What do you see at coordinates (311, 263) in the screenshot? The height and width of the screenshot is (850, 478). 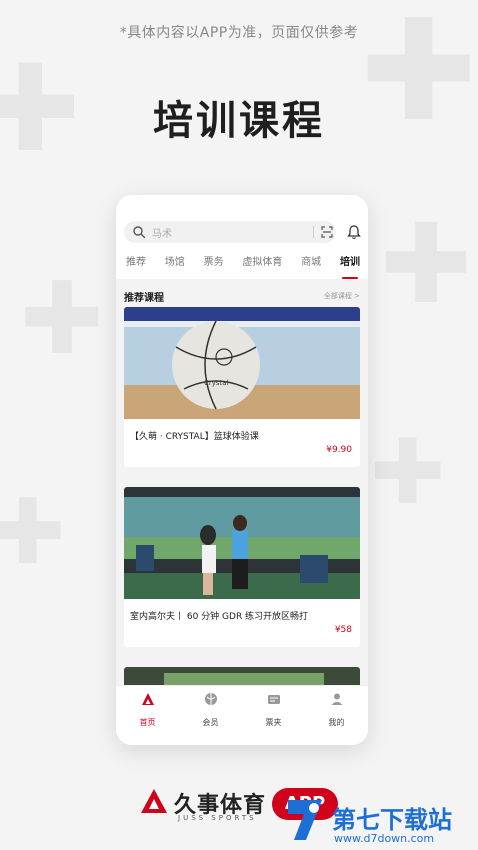 I see `tab-mall: 商城` at bounding box center [311, 263].